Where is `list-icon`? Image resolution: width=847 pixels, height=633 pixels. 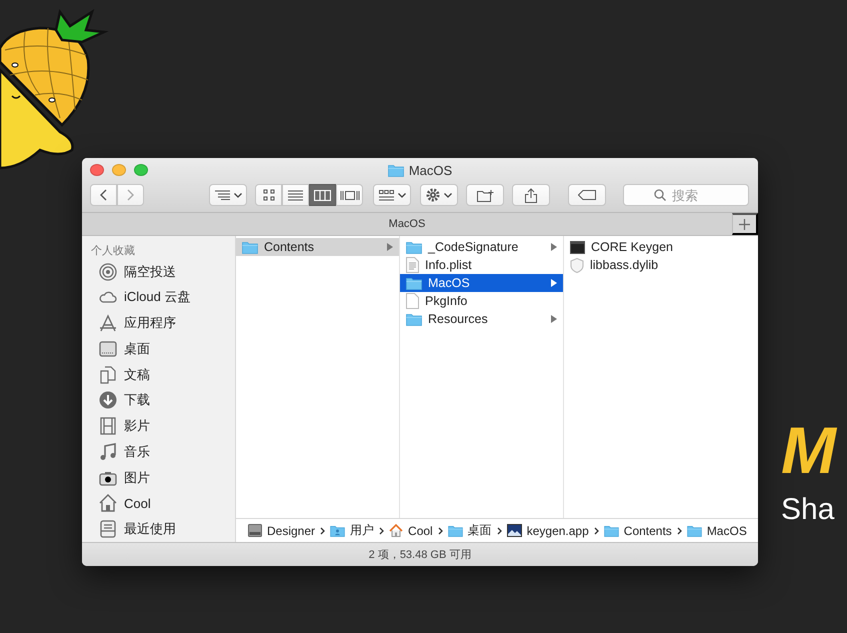
list-icon is located at coordinates (295, 195).